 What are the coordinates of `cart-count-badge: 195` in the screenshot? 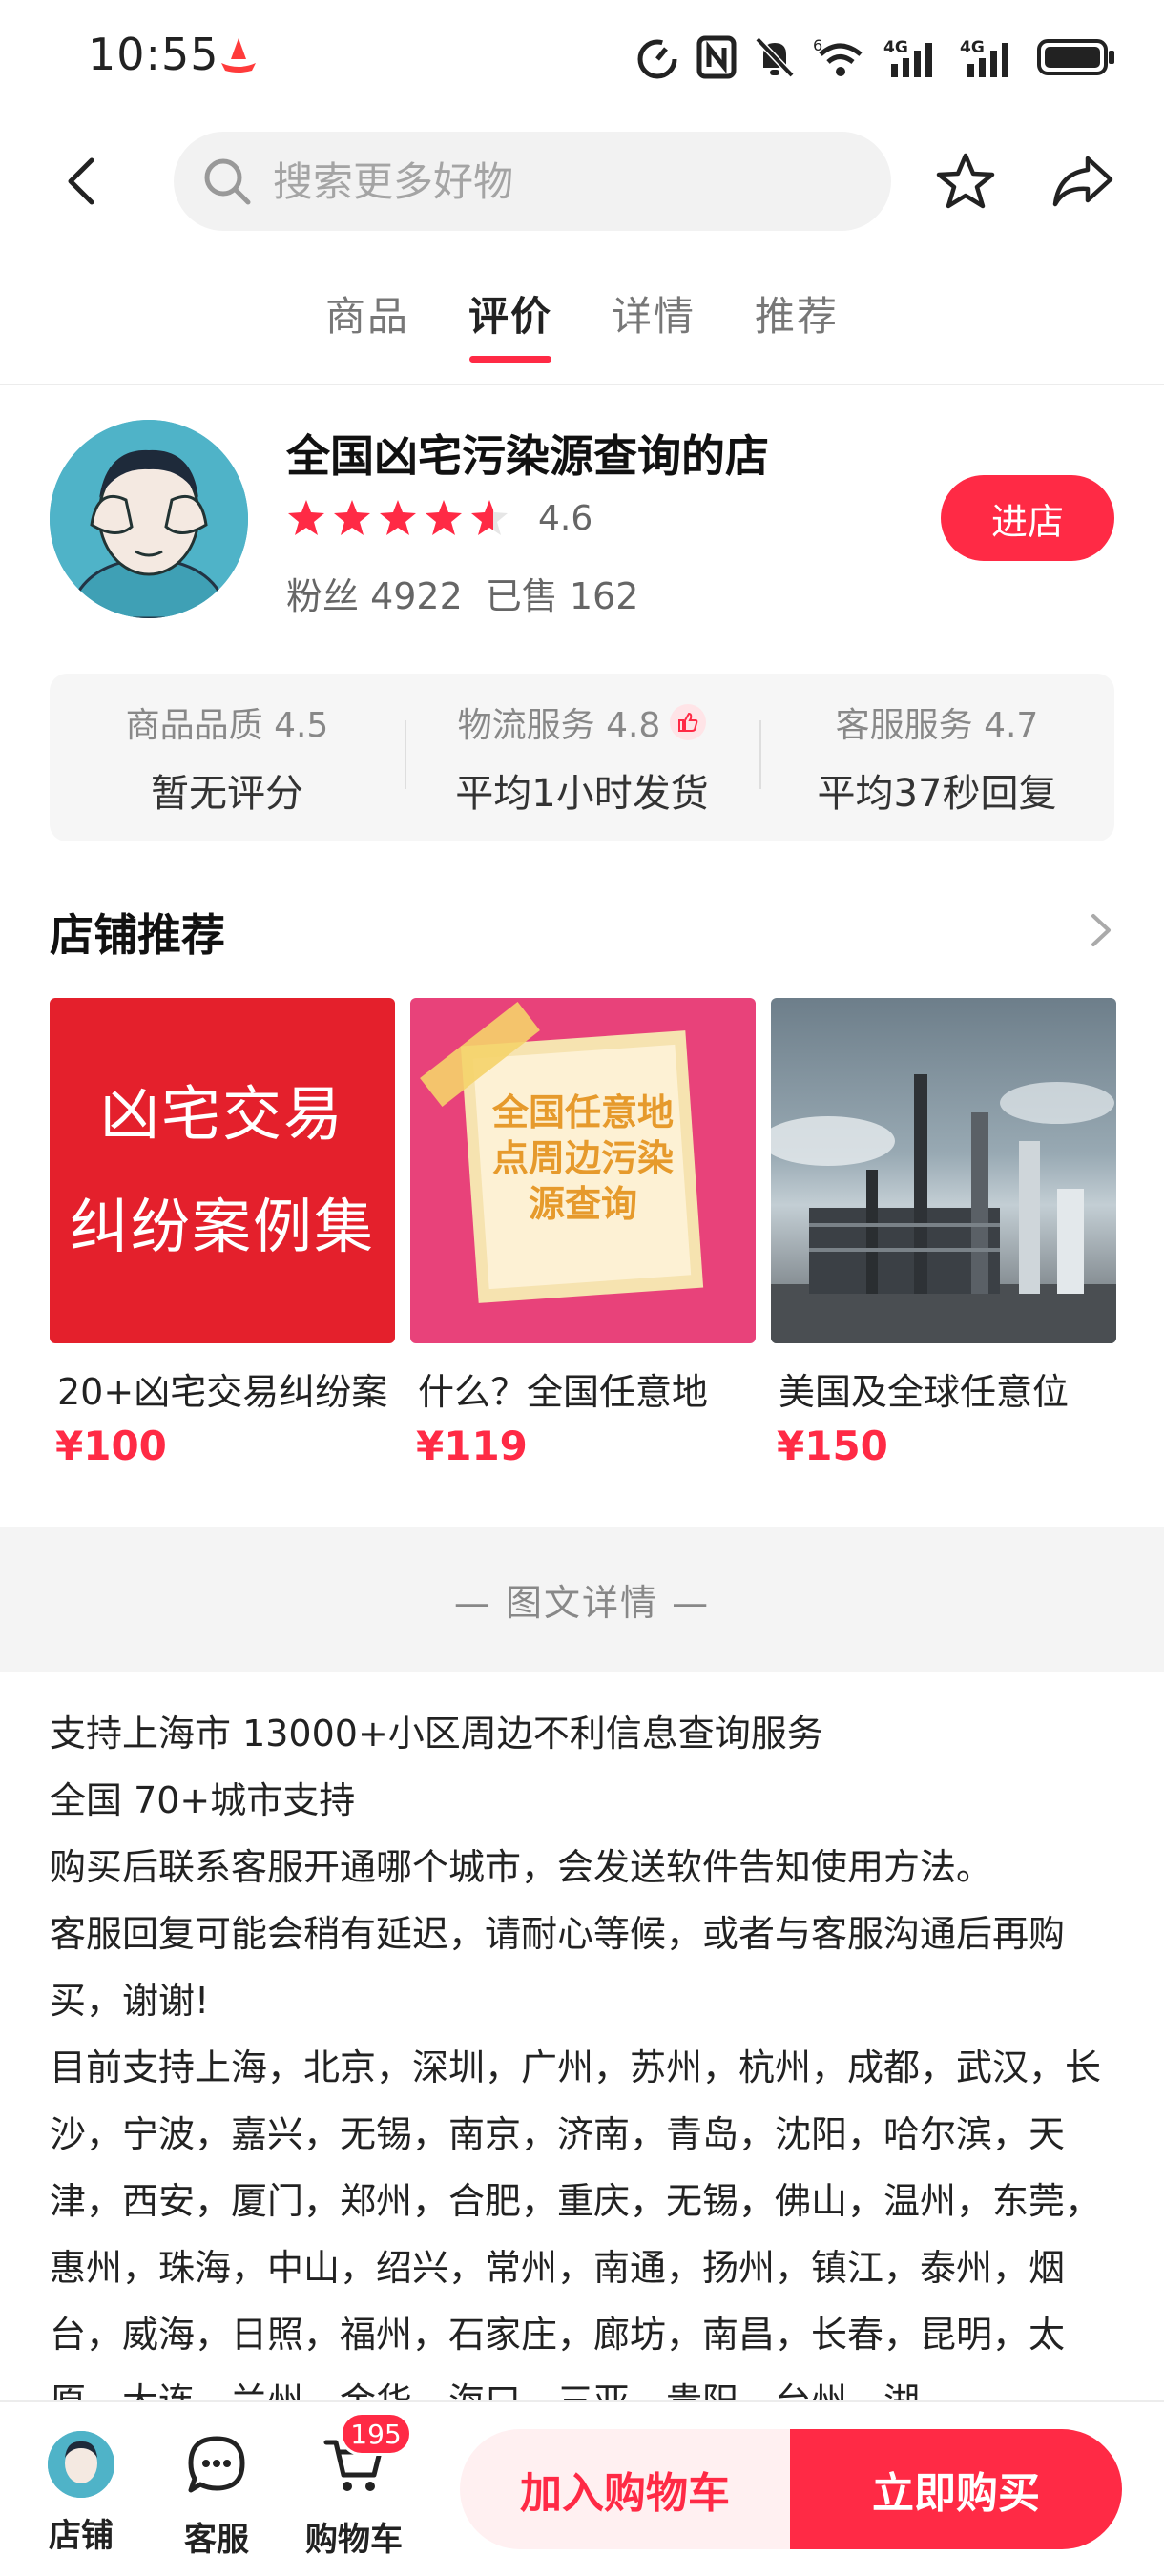 It's located at (376, 2434).